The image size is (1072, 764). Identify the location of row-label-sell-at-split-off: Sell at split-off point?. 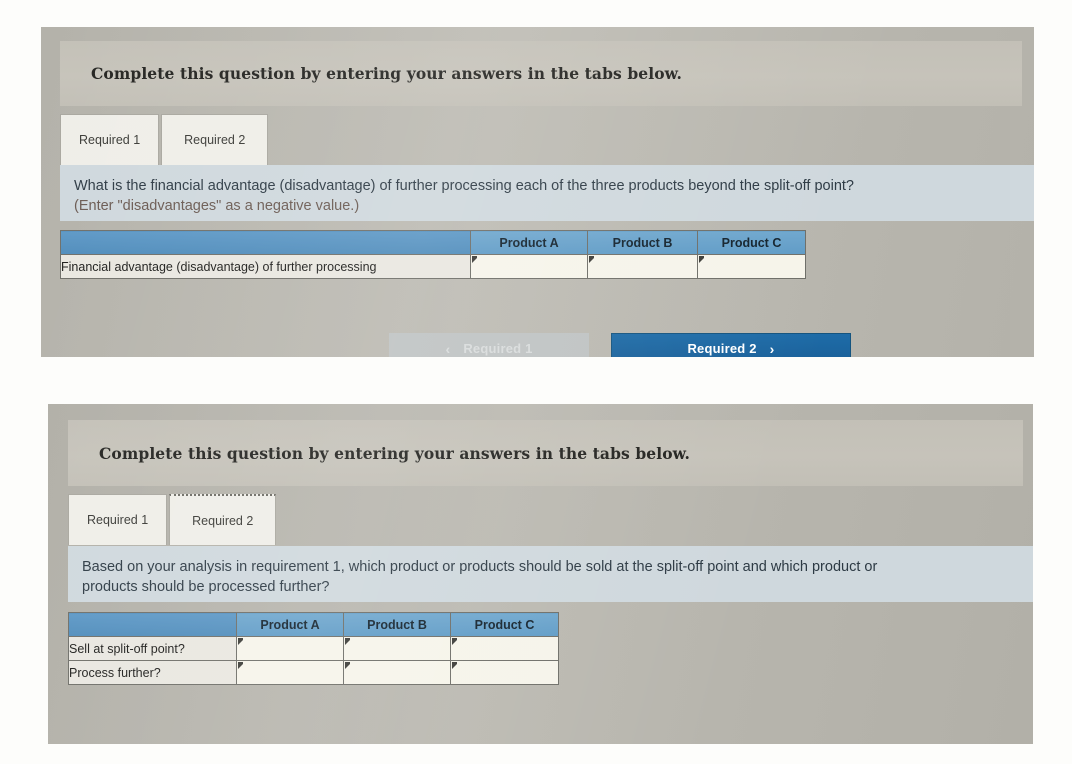
(152, 648).